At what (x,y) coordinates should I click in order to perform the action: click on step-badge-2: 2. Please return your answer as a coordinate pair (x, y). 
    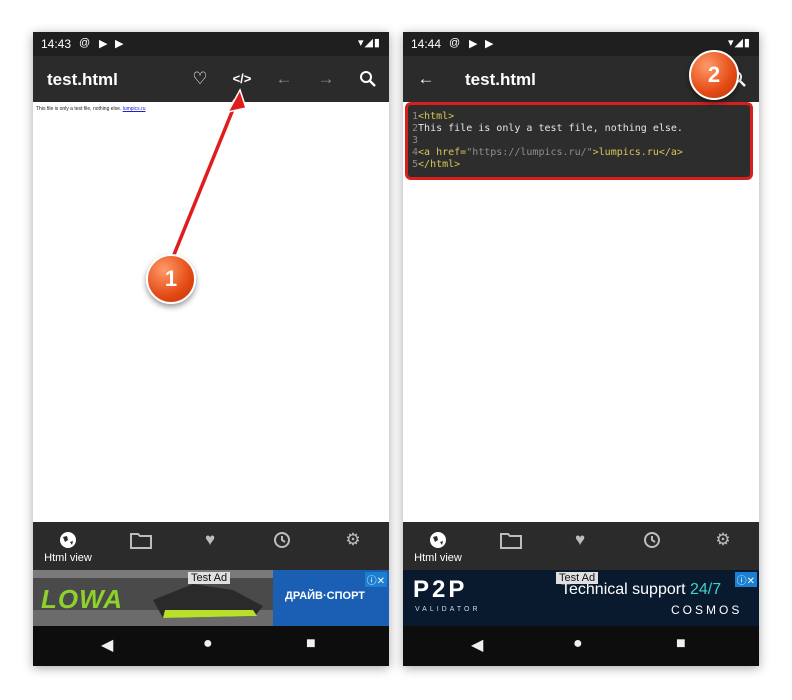
    Looking at the image, I should click on (714, 75).